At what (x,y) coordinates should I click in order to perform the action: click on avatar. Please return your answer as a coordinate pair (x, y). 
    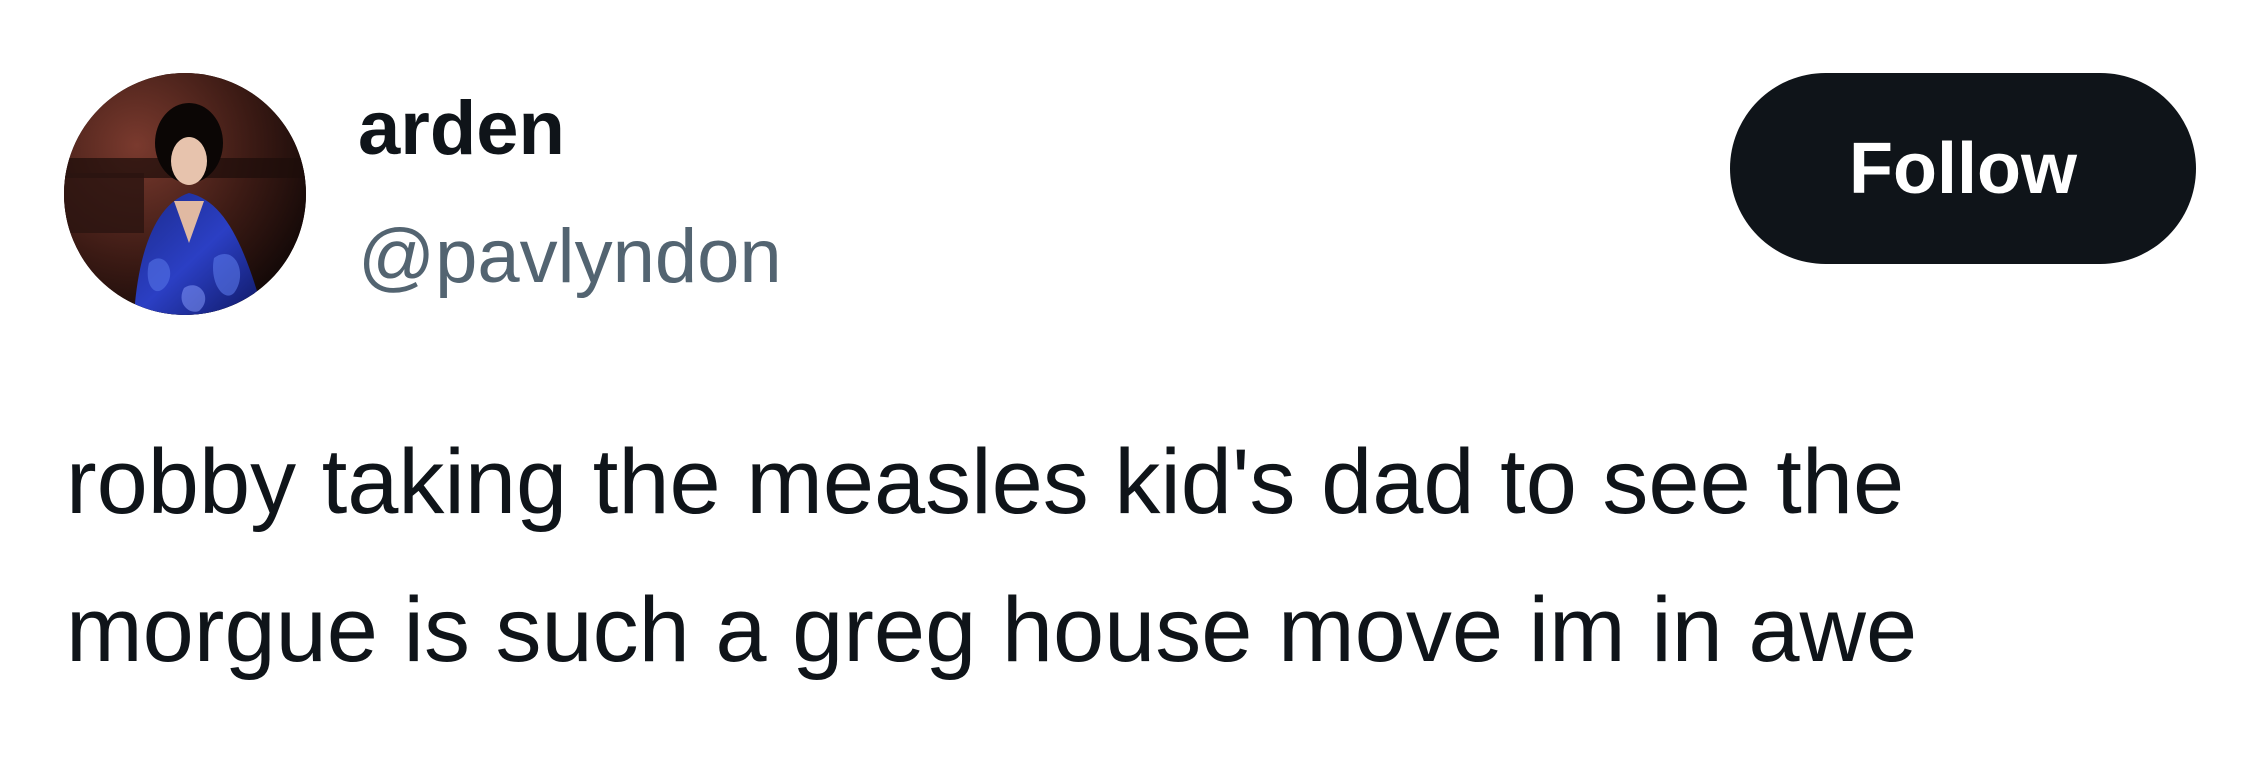
    Looking at the image, I should click on (185, 194).